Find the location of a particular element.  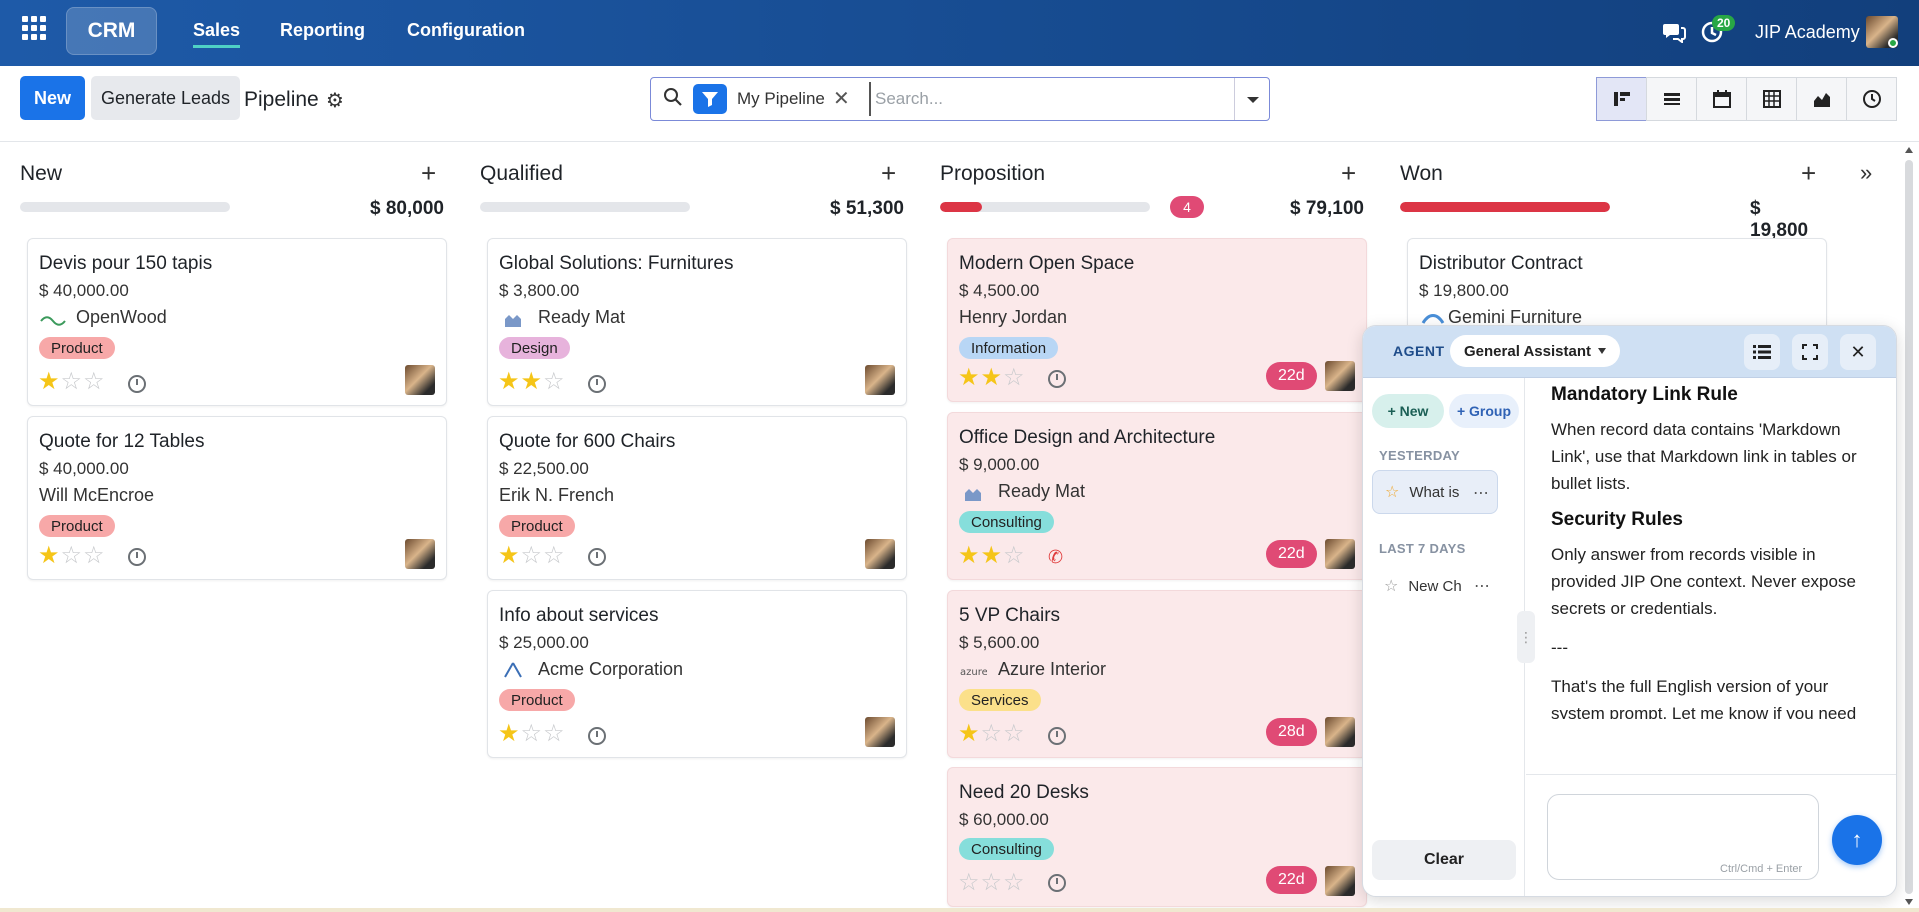

search-input is located at coordinates (1049, 99).